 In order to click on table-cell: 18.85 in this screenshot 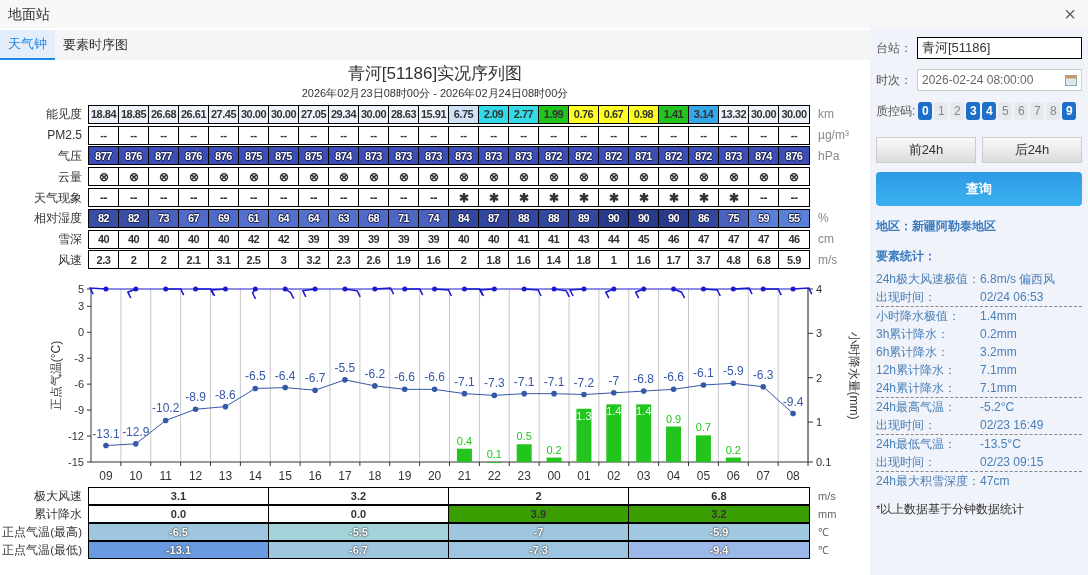, I will do `click(134, 114)`.